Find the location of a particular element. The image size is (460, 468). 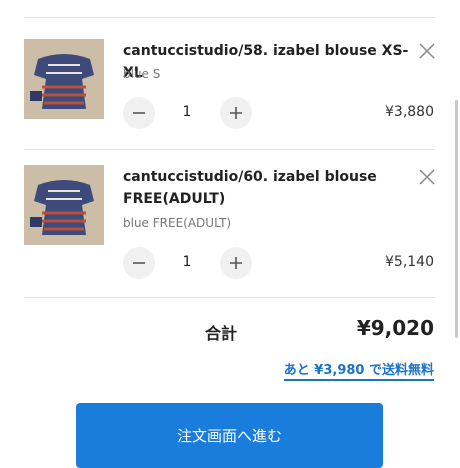

item-title: cantuccistudio/58. izabel blouse XS-XL is located at coordinates (273, 62).